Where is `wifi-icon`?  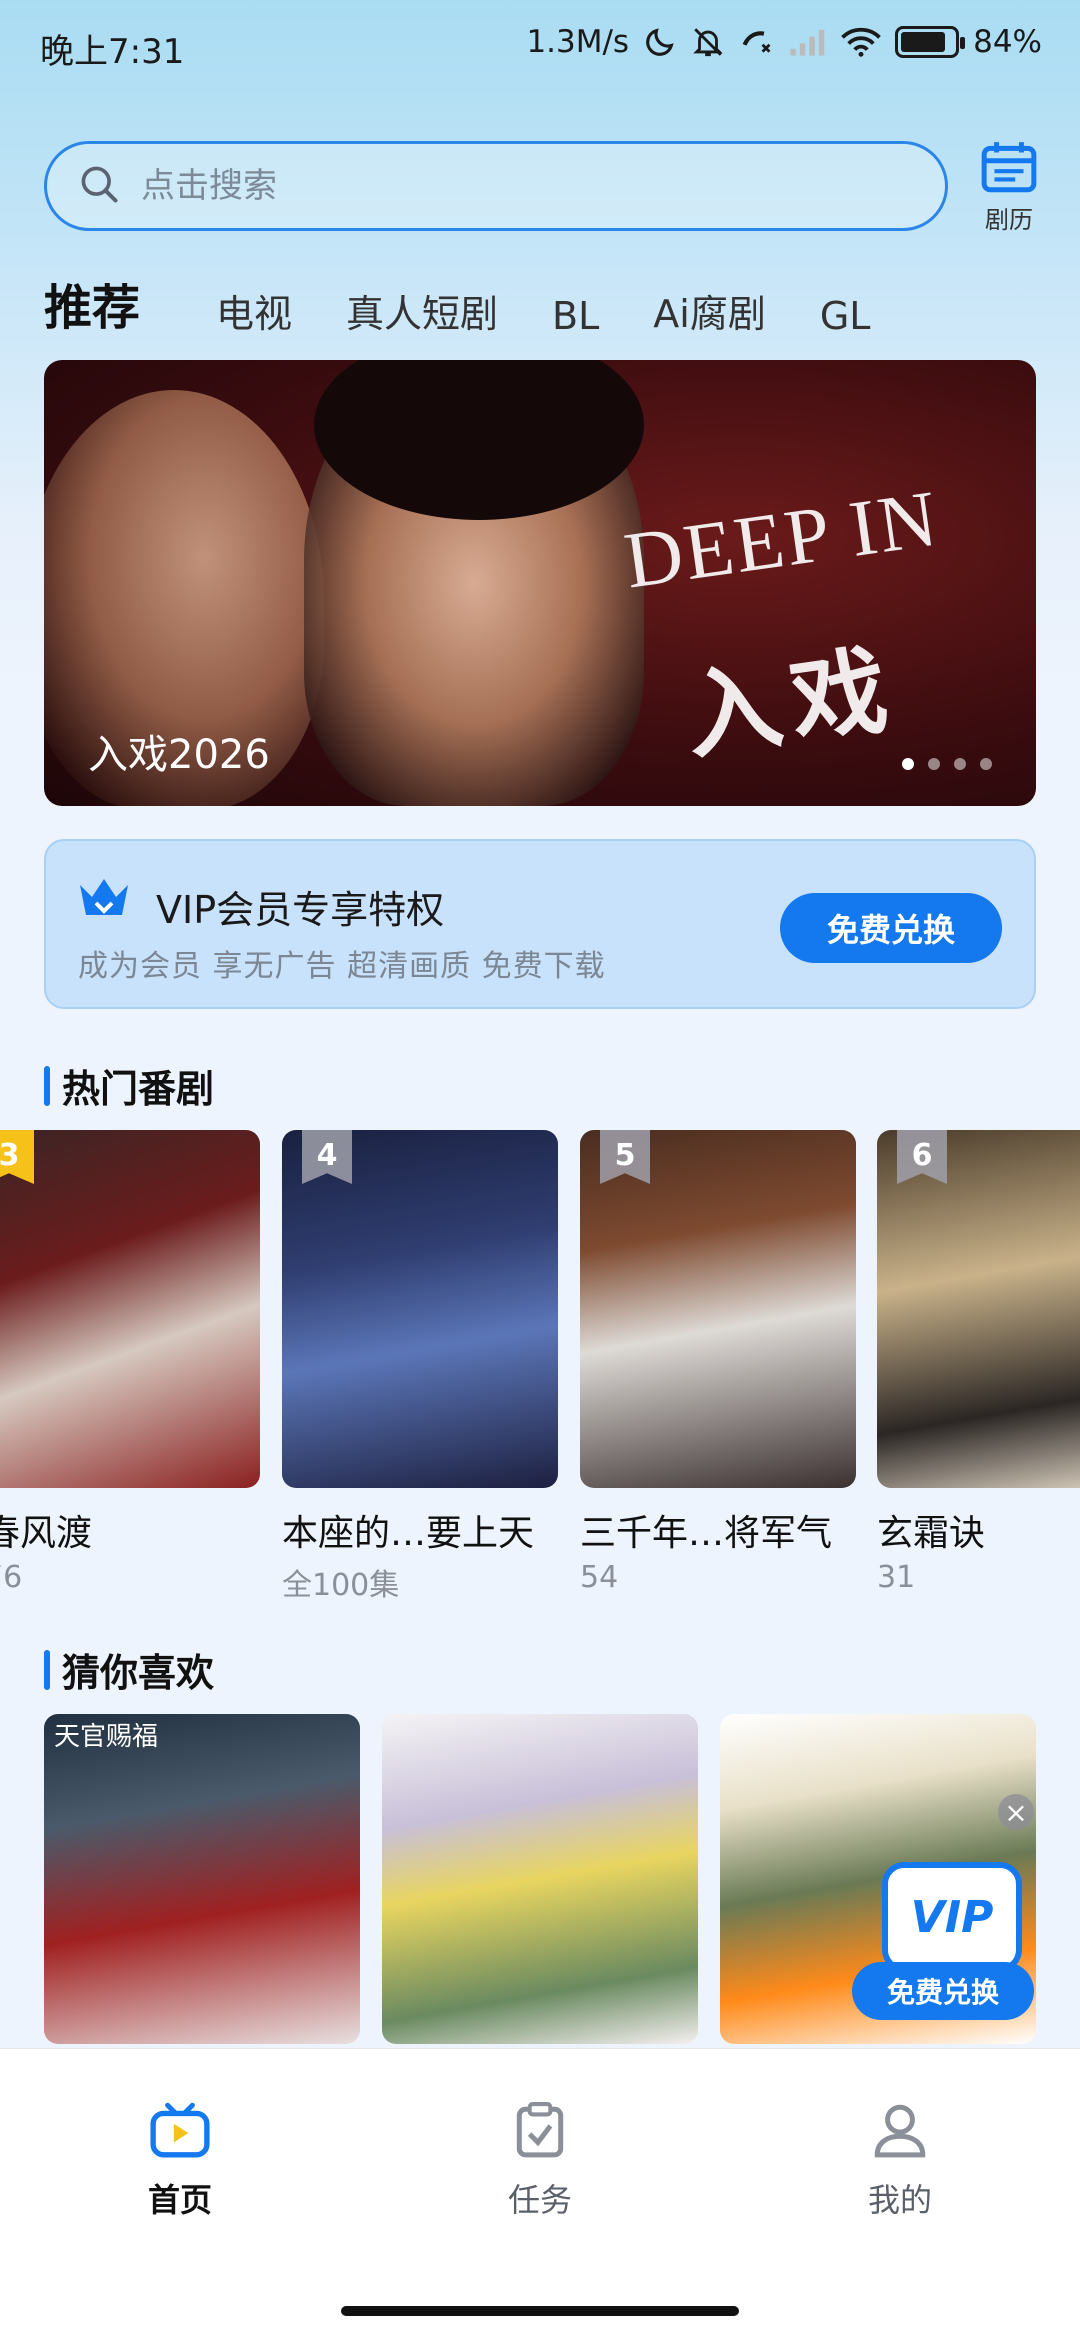
wifi-icon is located at coordinates (861, 42).